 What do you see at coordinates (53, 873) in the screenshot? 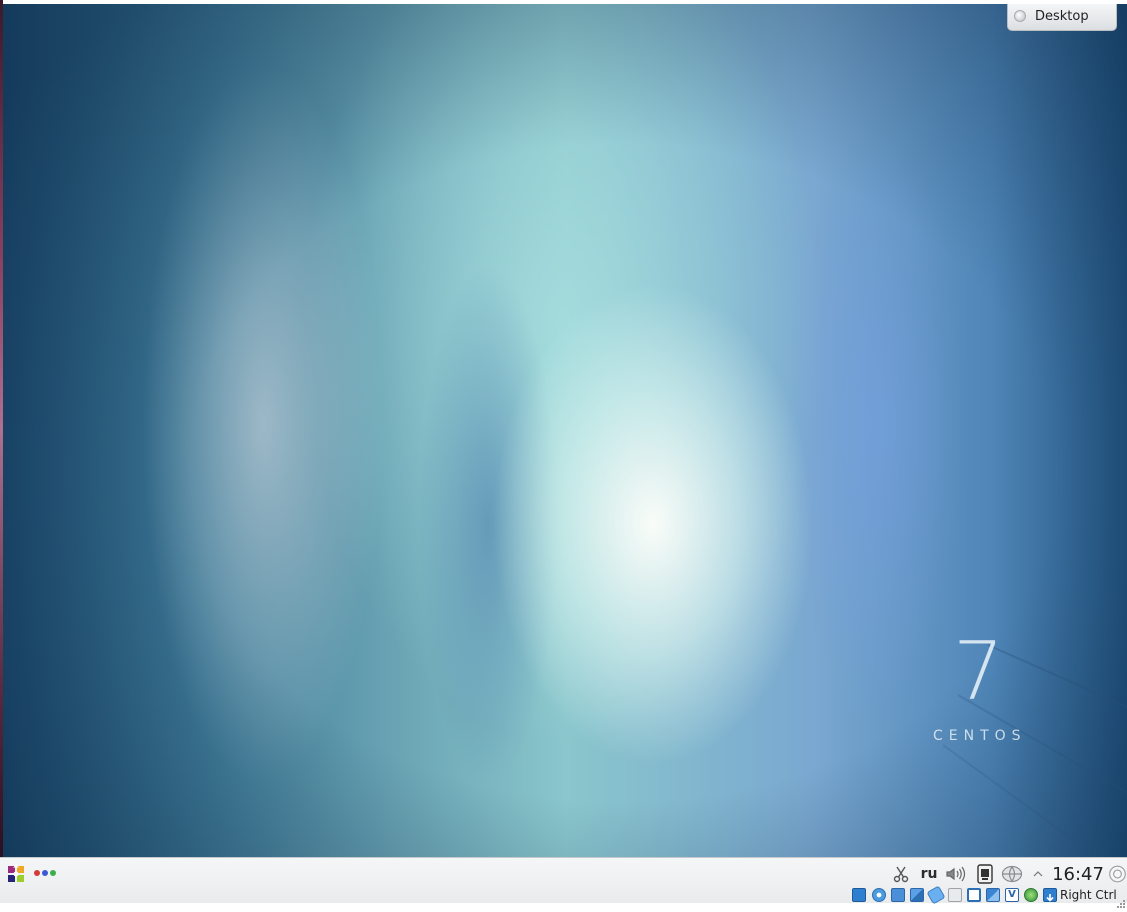
I see `pager-dot-green` at bounding box center [53, 873].